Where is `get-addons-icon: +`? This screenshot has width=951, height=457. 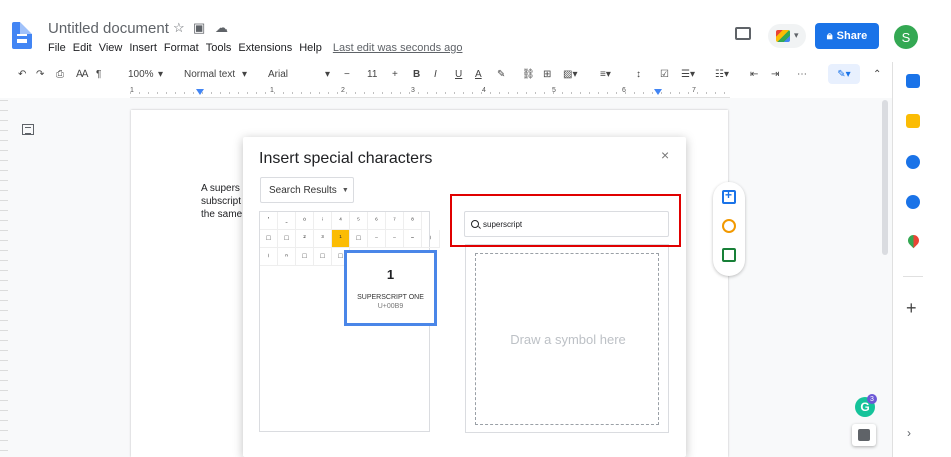 get-addons-icon: + is located at coordinates (911, 308).